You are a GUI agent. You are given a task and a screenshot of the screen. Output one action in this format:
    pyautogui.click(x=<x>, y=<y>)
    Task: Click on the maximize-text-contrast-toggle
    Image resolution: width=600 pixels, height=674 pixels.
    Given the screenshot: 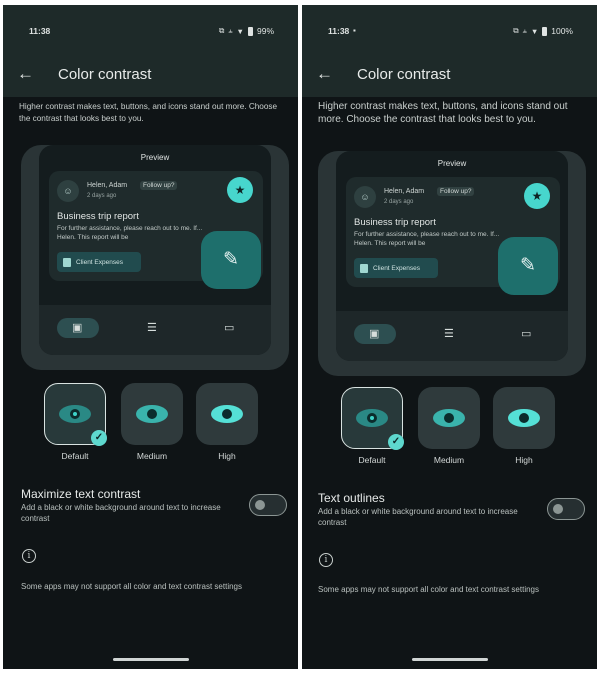 What is the action you would take?
    pyautogui.click(x=268, y=505)
    